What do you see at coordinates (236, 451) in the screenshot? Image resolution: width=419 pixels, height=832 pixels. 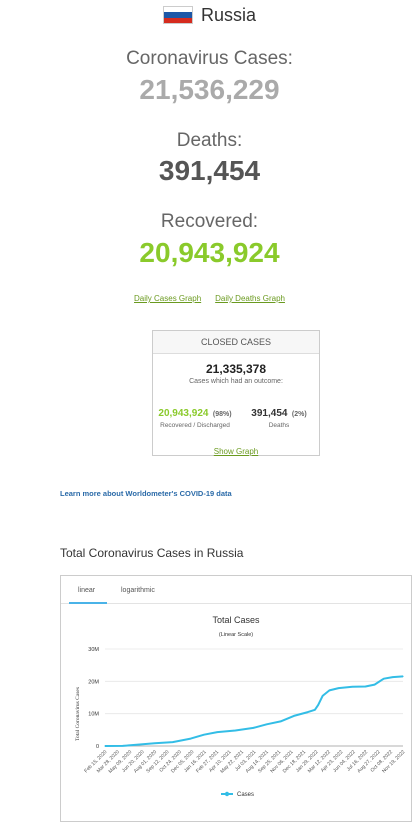 I see `show-graph-link: Show Graph` at bounding box center [236, 451].